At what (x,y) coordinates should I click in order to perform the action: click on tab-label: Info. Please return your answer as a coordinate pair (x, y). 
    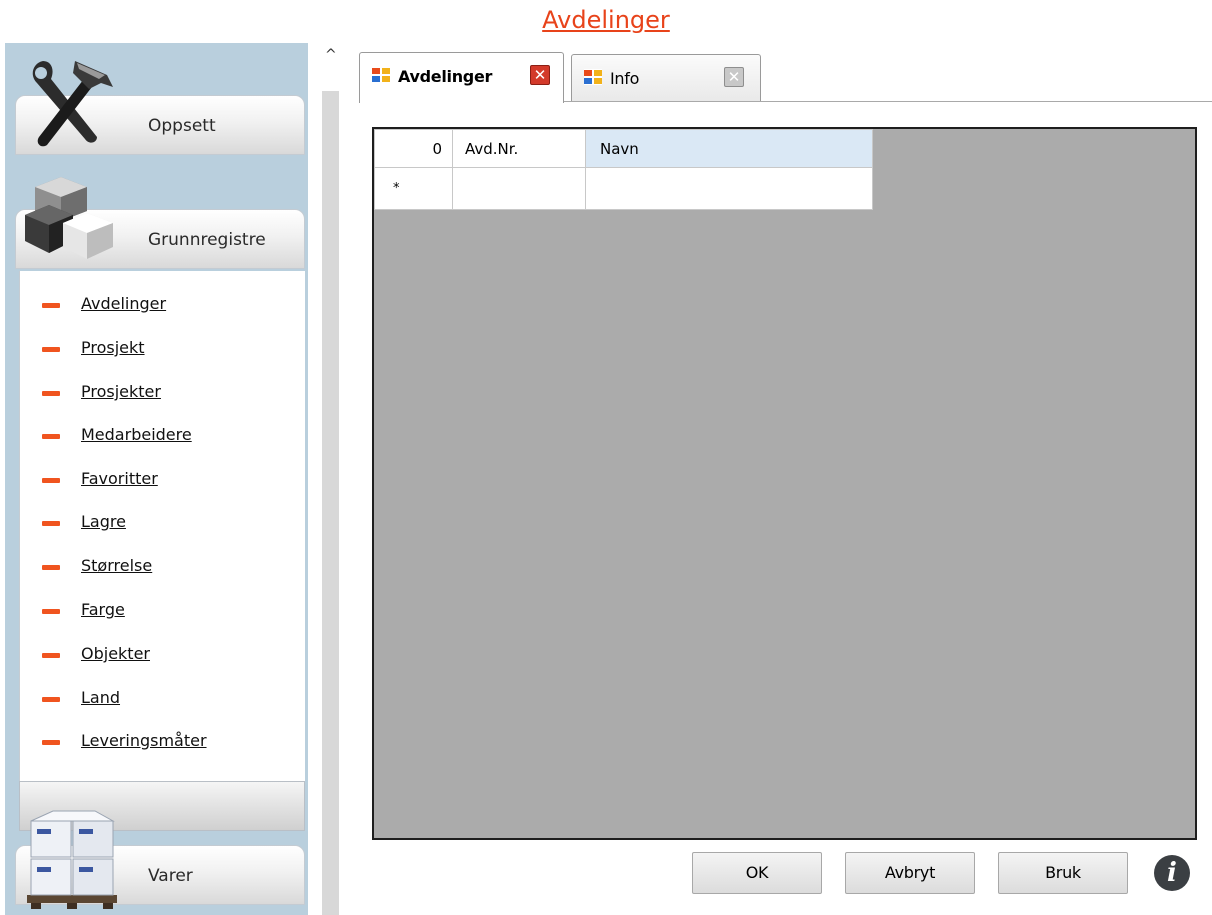
    Looking at the image, I should click on (625, 78).